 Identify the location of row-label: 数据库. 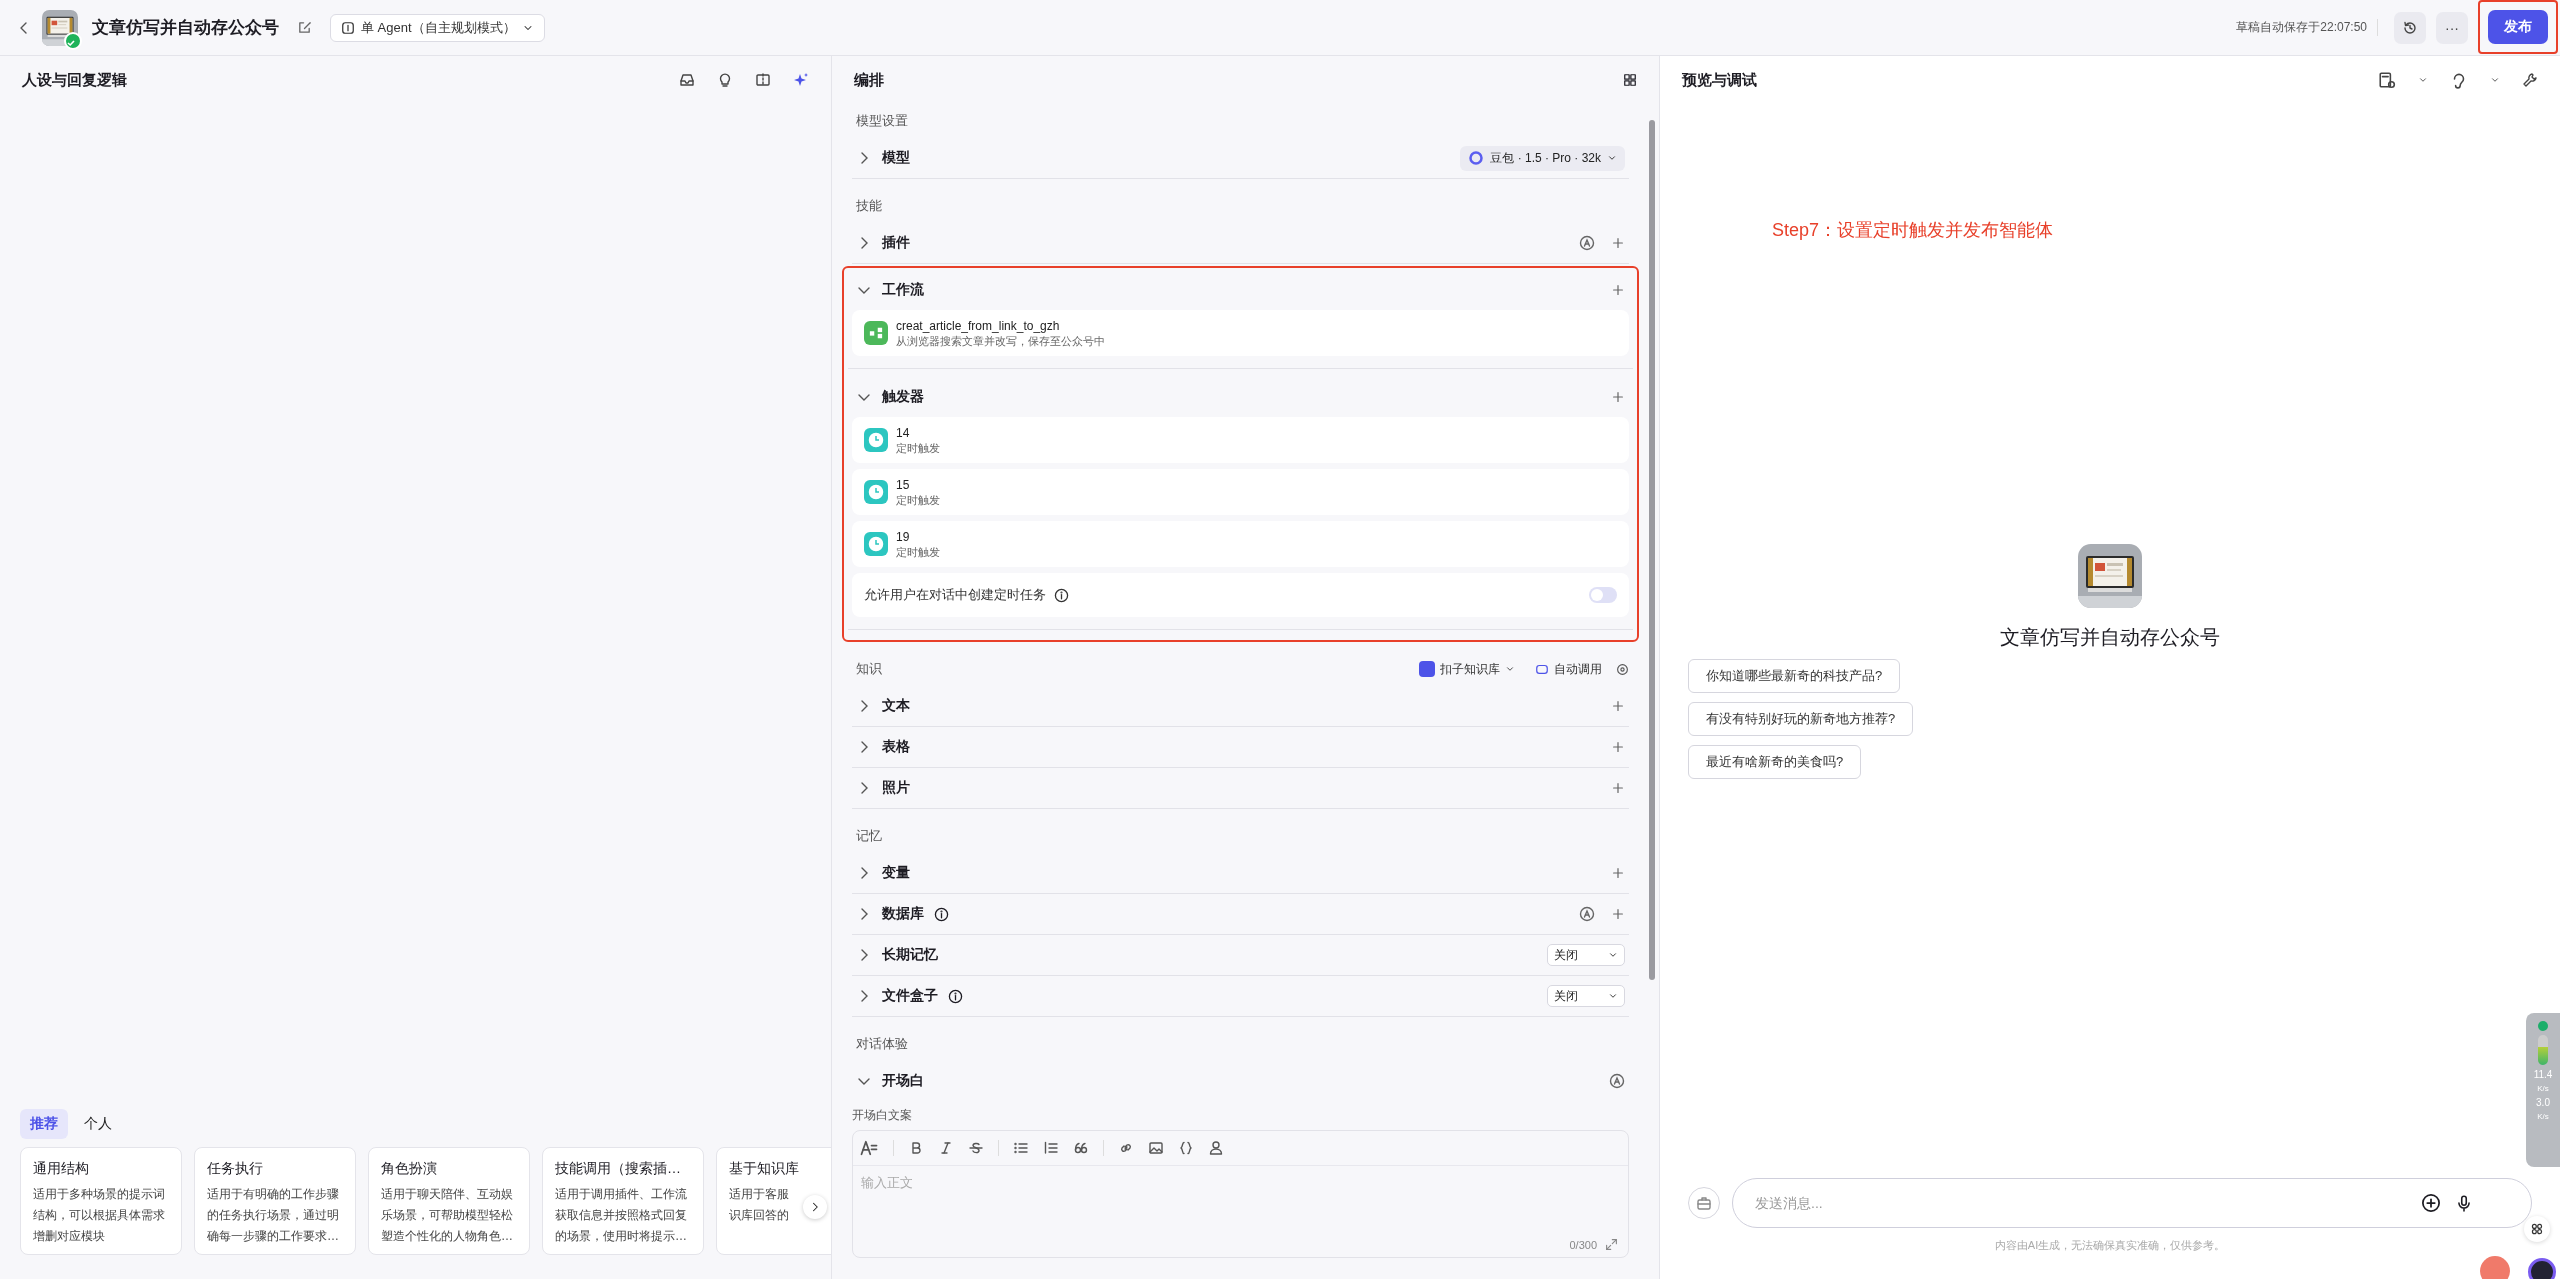
(903, 914).